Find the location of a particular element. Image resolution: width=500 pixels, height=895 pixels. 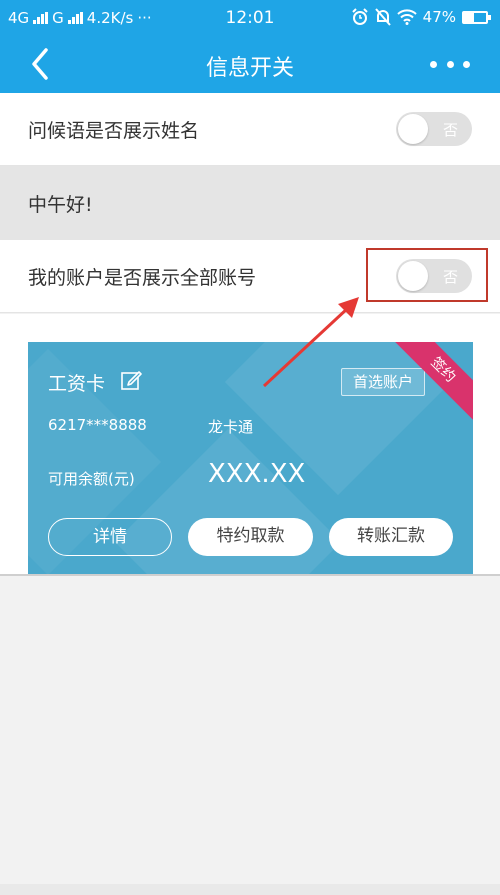

bottom-strip is located at coordinates (250, 889).